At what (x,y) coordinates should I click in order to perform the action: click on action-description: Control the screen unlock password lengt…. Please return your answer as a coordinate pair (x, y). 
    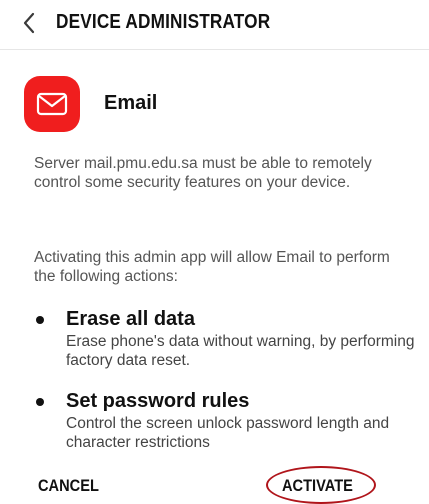
    Looking at the image, I should click on (228, 433).